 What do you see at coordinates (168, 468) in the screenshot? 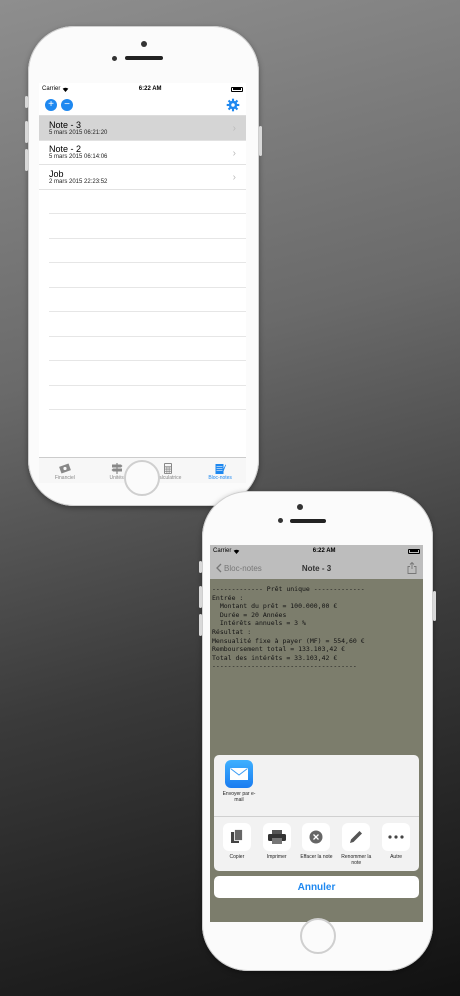
I see `calculator-icon` at bounding box center [168, 468].